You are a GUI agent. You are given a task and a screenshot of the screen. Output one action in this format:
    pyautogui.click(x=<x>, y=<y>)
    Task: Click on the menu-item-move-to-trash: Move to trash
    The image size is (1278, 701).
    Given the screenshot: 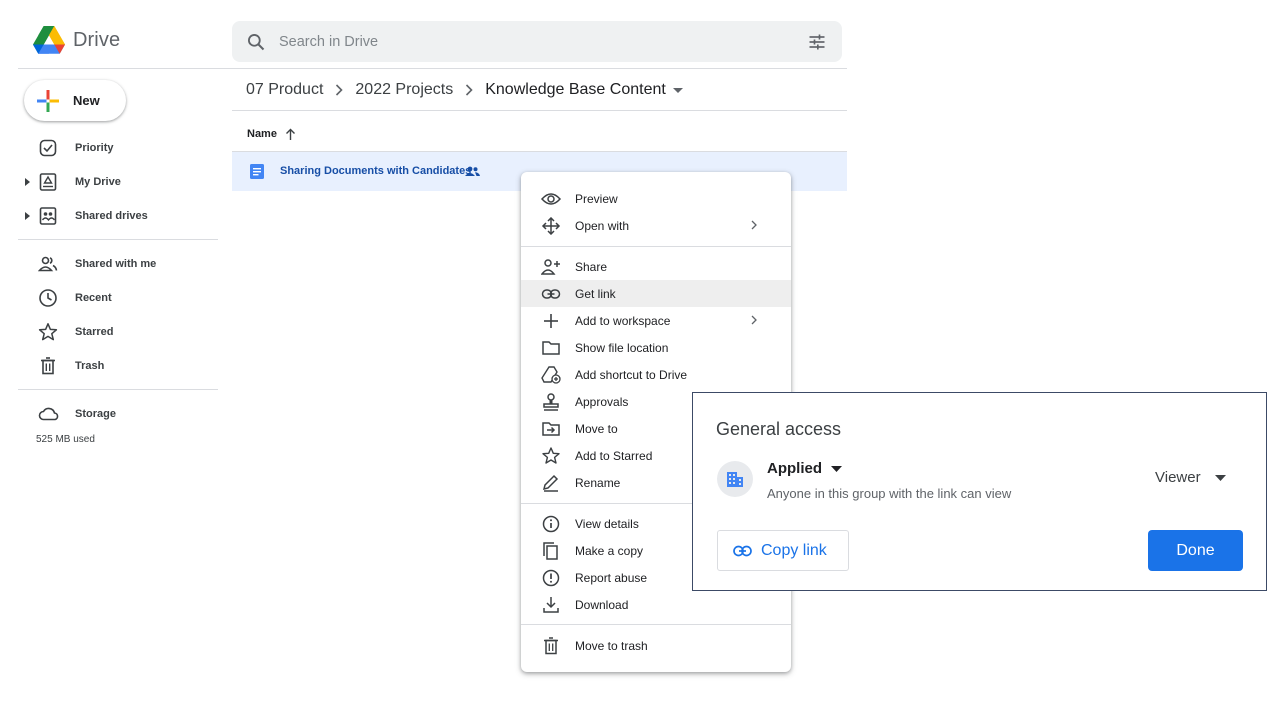 What is the action you would take?
    pyautogui.click(x=656, y=645)
    